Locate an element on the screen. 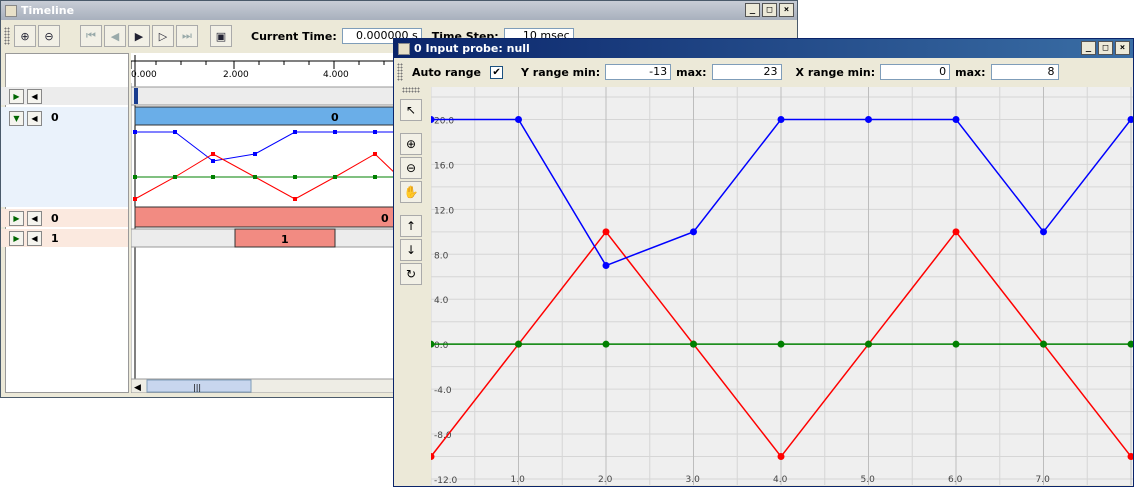 This screenshot has height=487, width=1134. x-tick-label: 2.0 is located at coordinates (605, 480).